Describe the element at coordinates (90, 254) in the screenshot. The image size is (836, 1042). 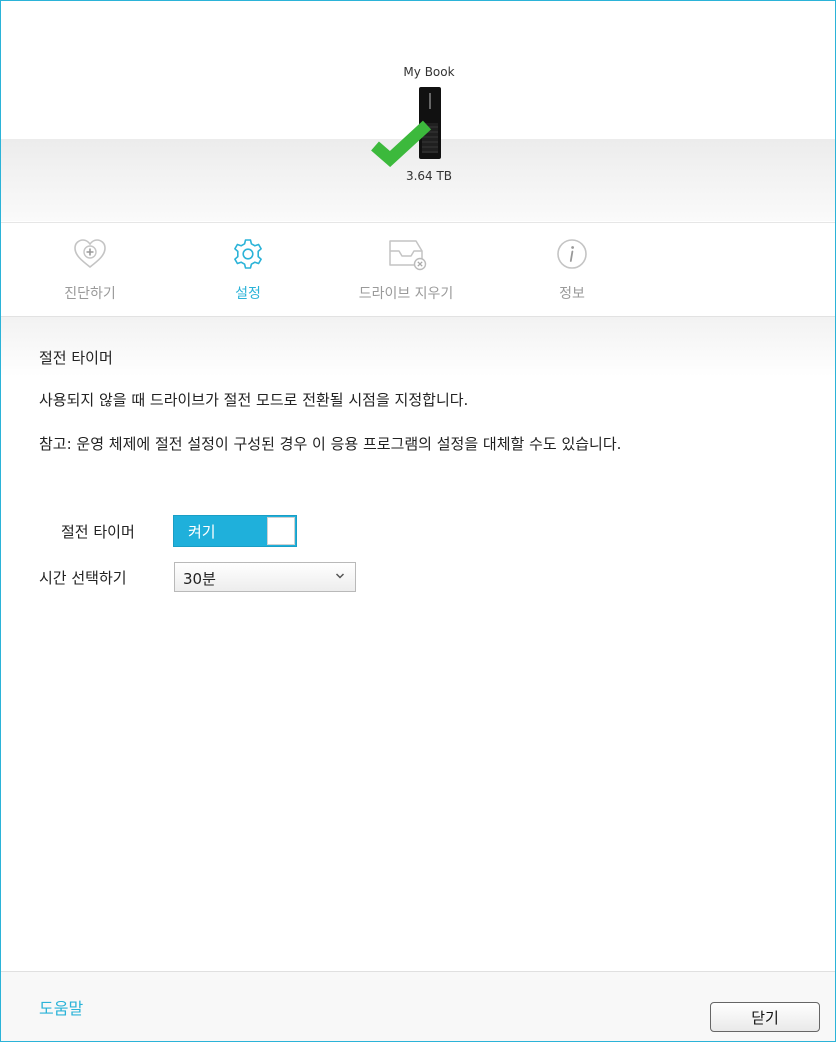
I see `heart-plus-icon` at that location.